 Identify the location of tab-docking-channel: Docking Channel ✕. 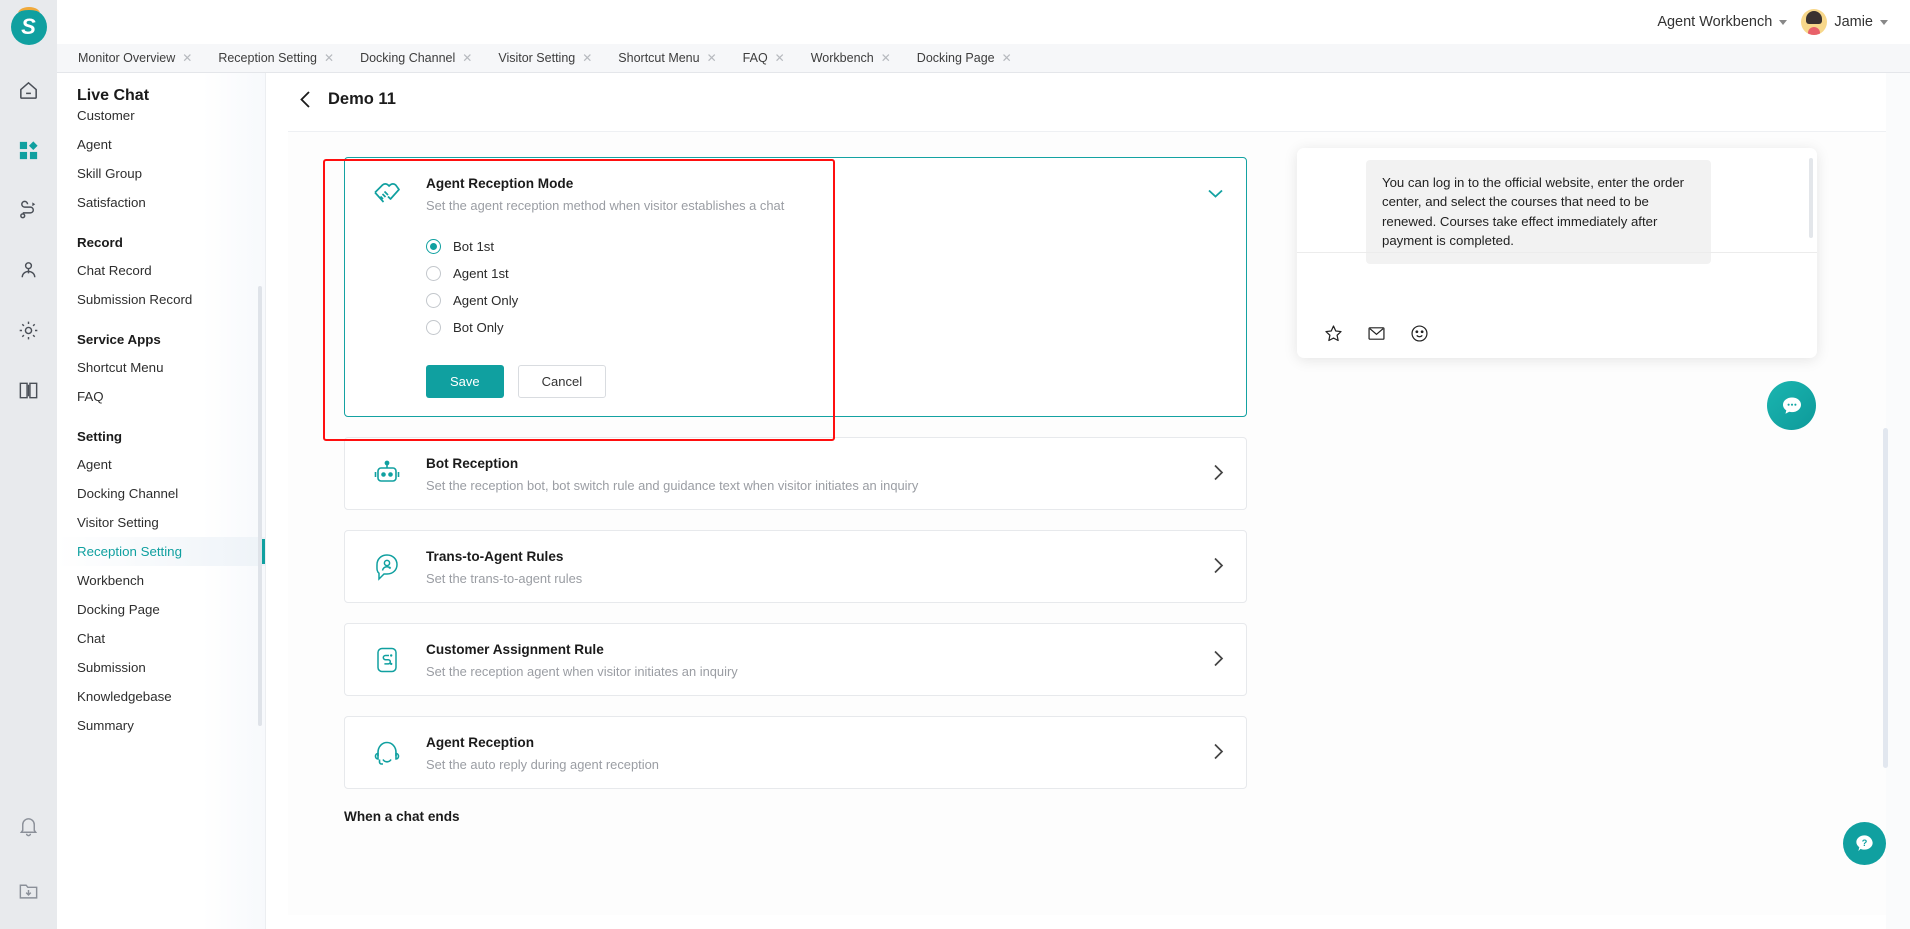
(416, 58).